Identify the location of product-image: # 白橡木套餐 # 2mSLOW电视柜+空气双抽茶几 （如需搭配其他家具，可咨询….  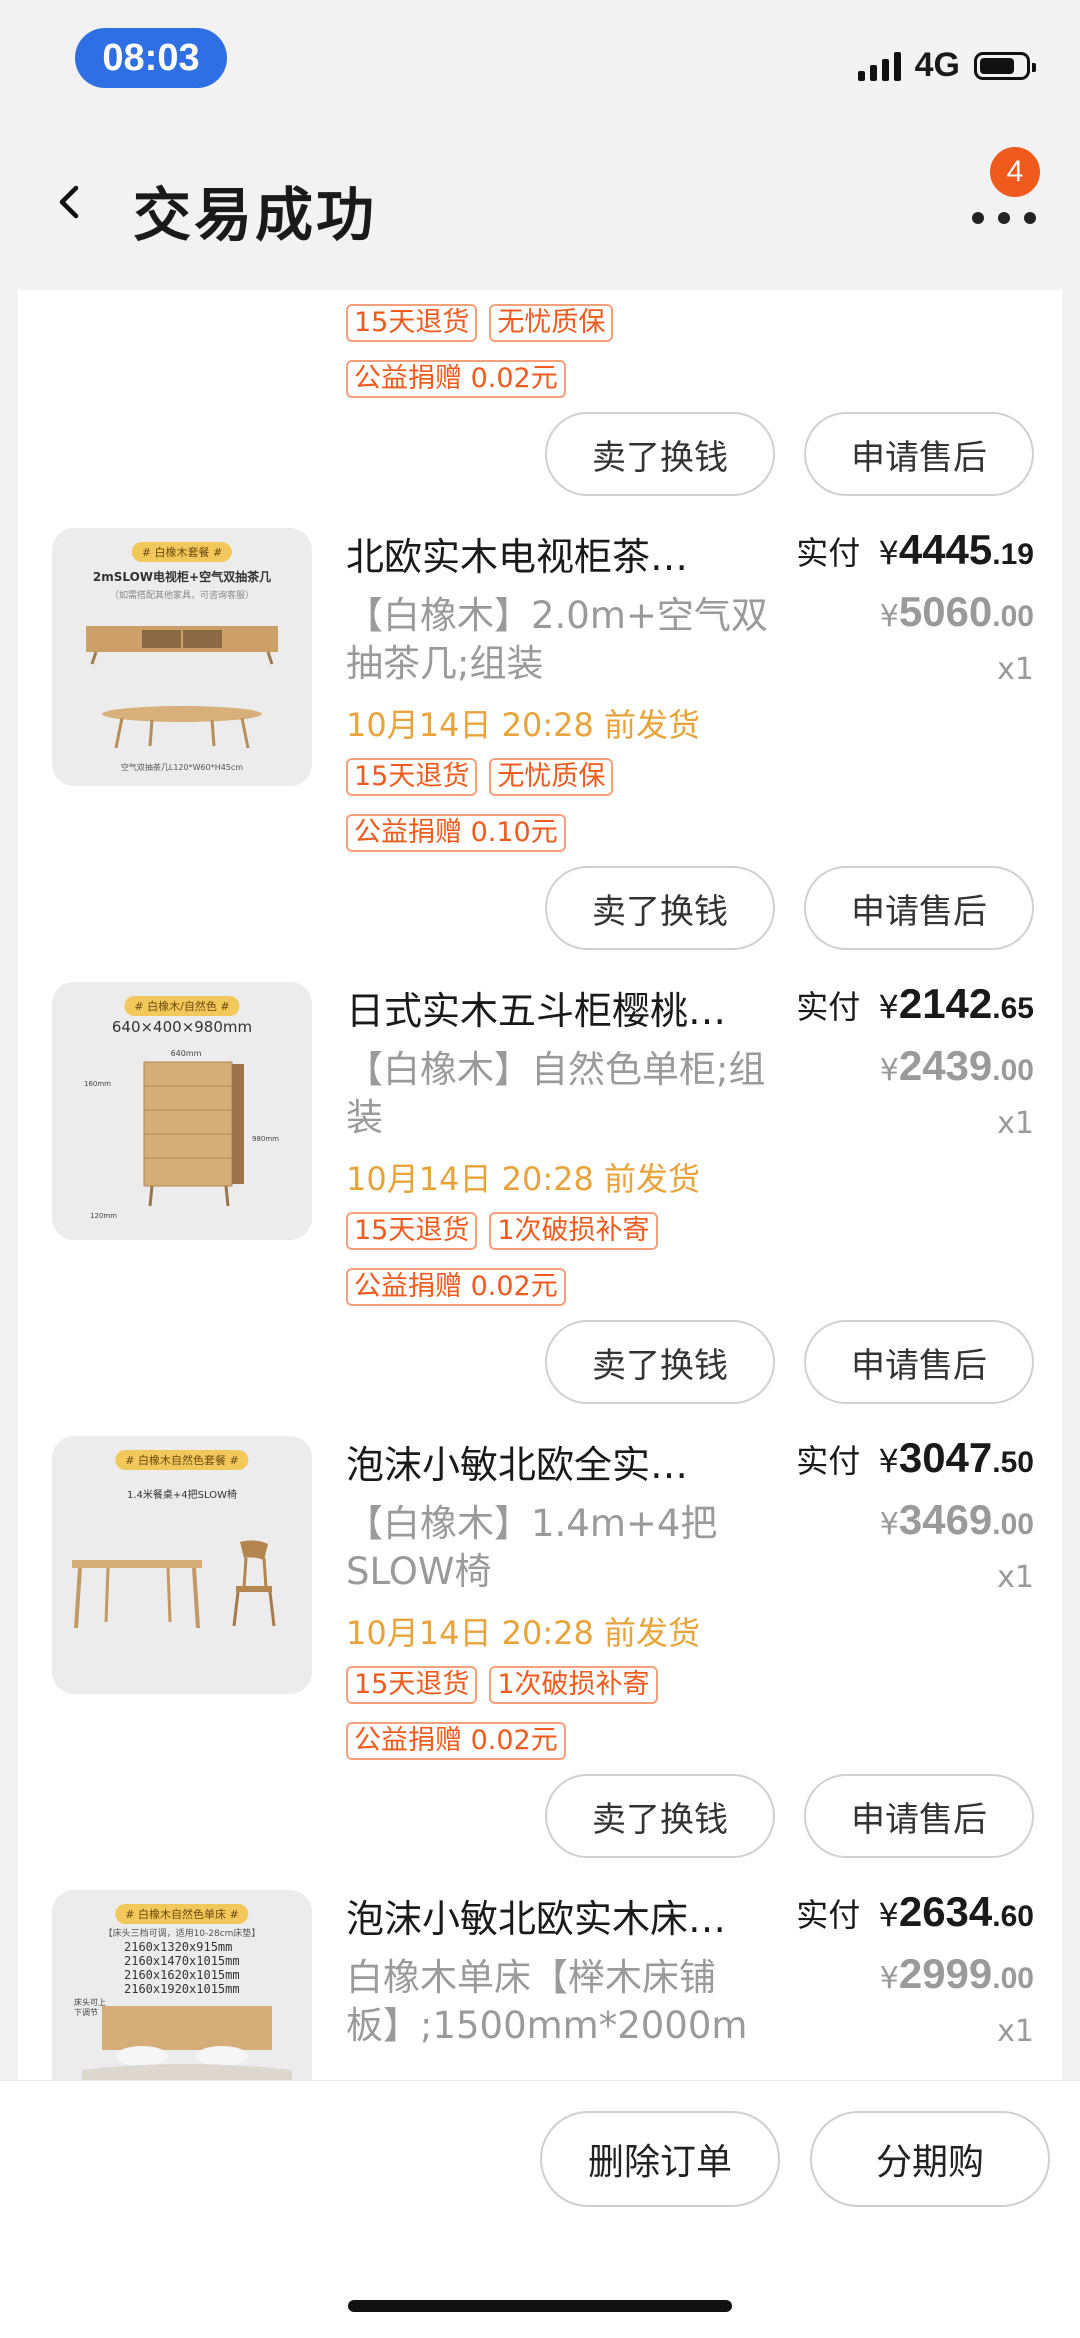
(182, 657).